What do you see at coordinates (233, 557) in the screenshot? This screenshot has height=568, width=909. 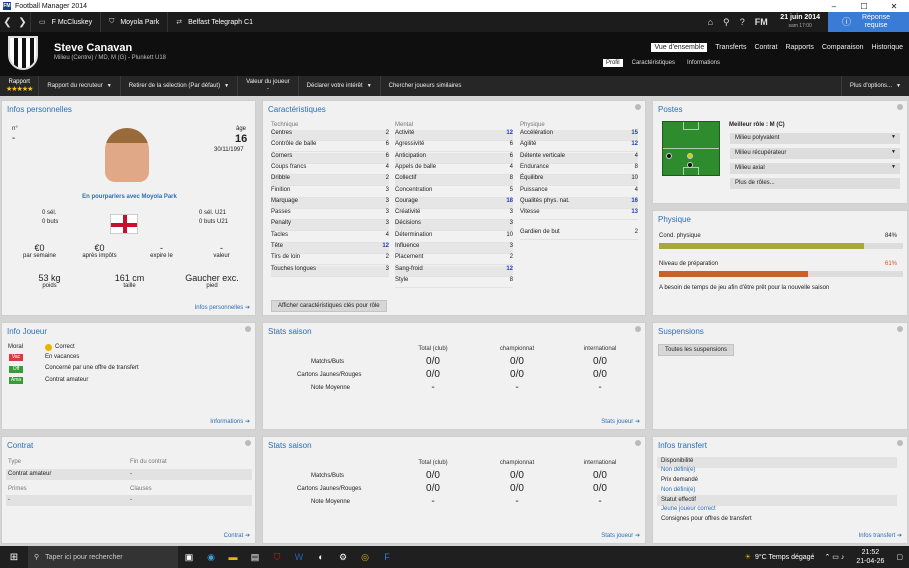 I see `file-explorer-icon: ▬` at bounding box center [233, 557].